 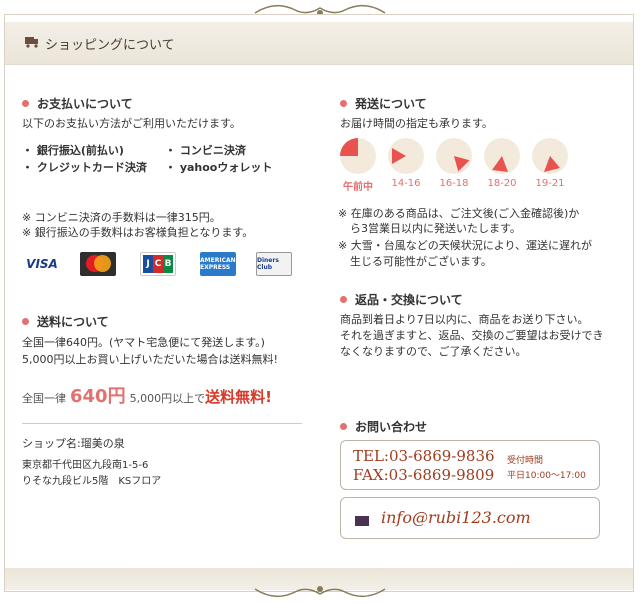 What do you see at coordinates (459, 213) in the screenshot?
I see `delivery-note-1: ※ 在庫のある商品は、ご注文後(ご入金確認後)か` at bounding box center [459, 213].